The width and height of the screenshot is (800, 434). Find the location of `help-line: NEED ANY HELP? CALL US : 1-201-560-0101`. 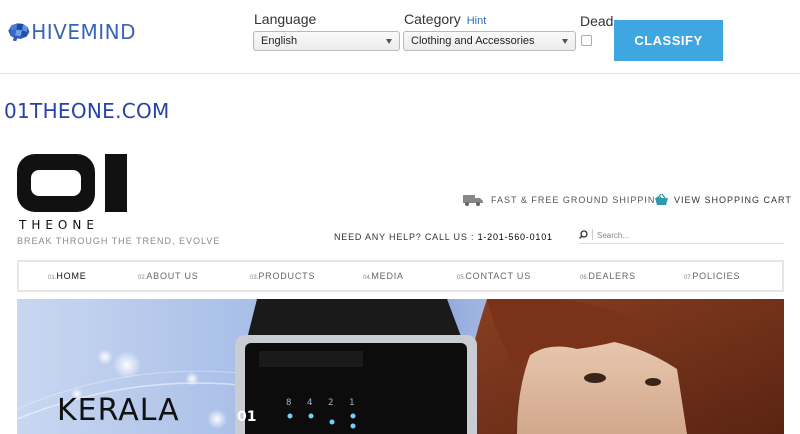

help-line: NEED ANY HELP? CALL US : 1-201-560-0101 is located at coordinates (443, 237).